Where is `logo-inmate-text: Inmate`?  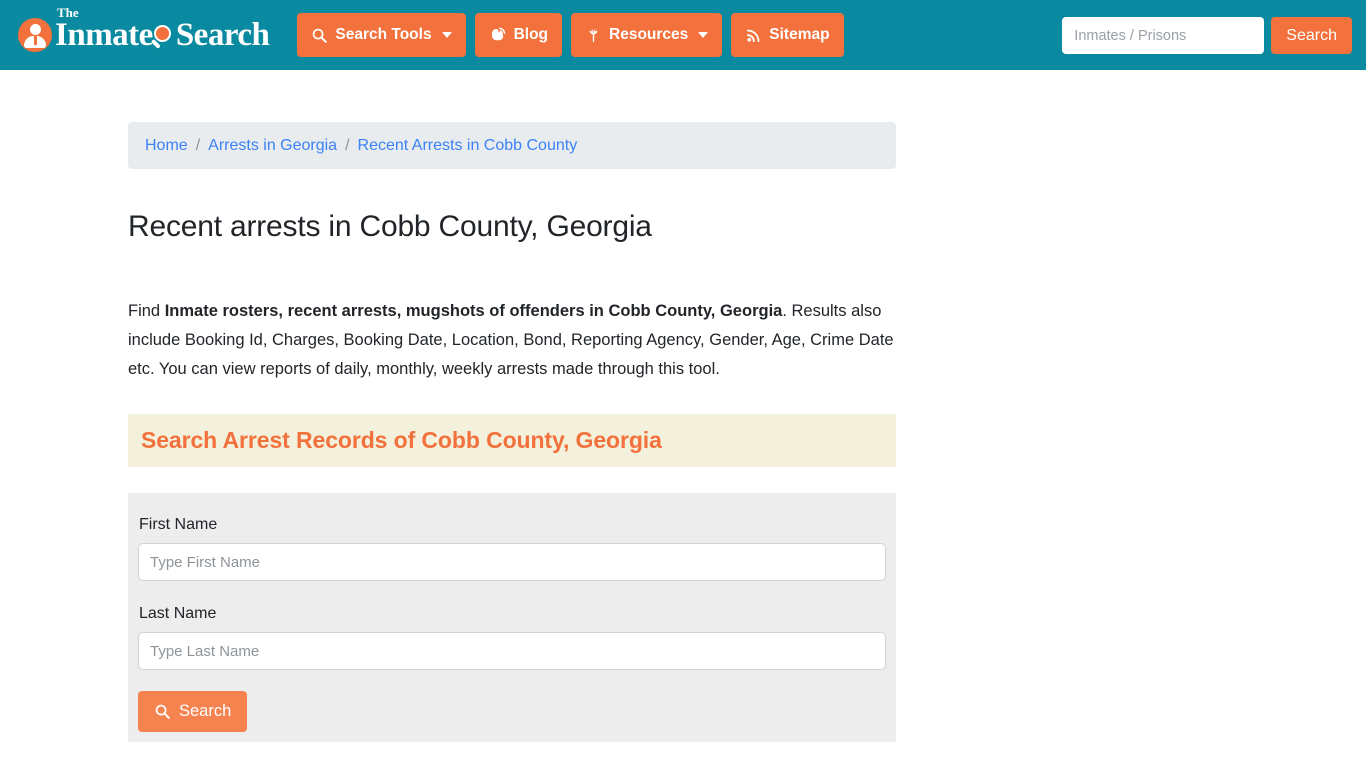
logo-inmate-text: Inmate is located at coordinates (104, 34).